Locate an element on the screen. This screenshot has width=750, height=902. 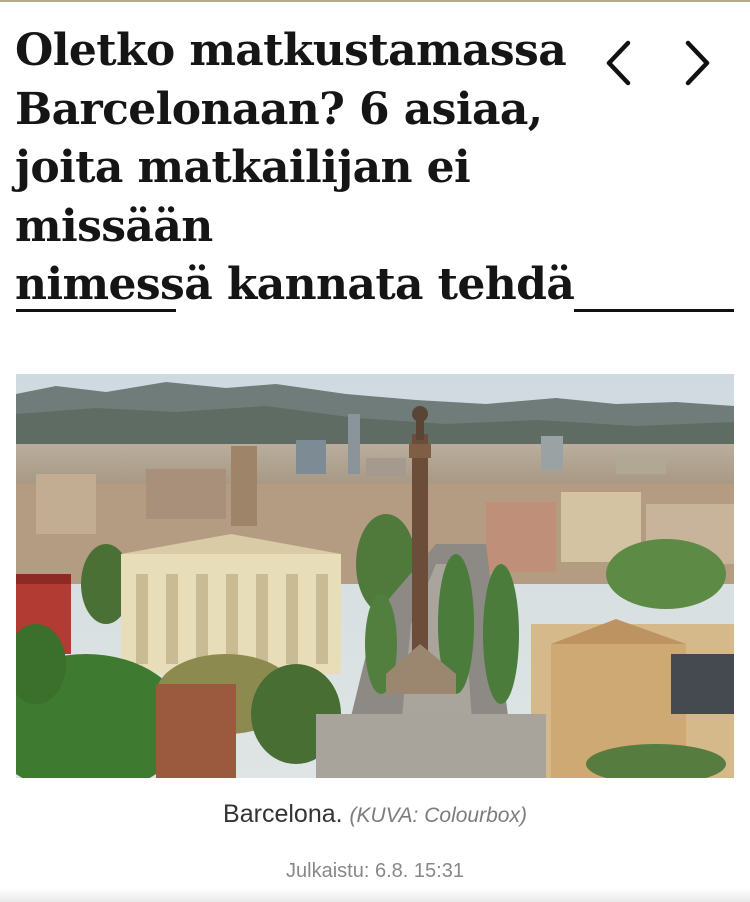
next-article-button is located at coordinates (696, 63).